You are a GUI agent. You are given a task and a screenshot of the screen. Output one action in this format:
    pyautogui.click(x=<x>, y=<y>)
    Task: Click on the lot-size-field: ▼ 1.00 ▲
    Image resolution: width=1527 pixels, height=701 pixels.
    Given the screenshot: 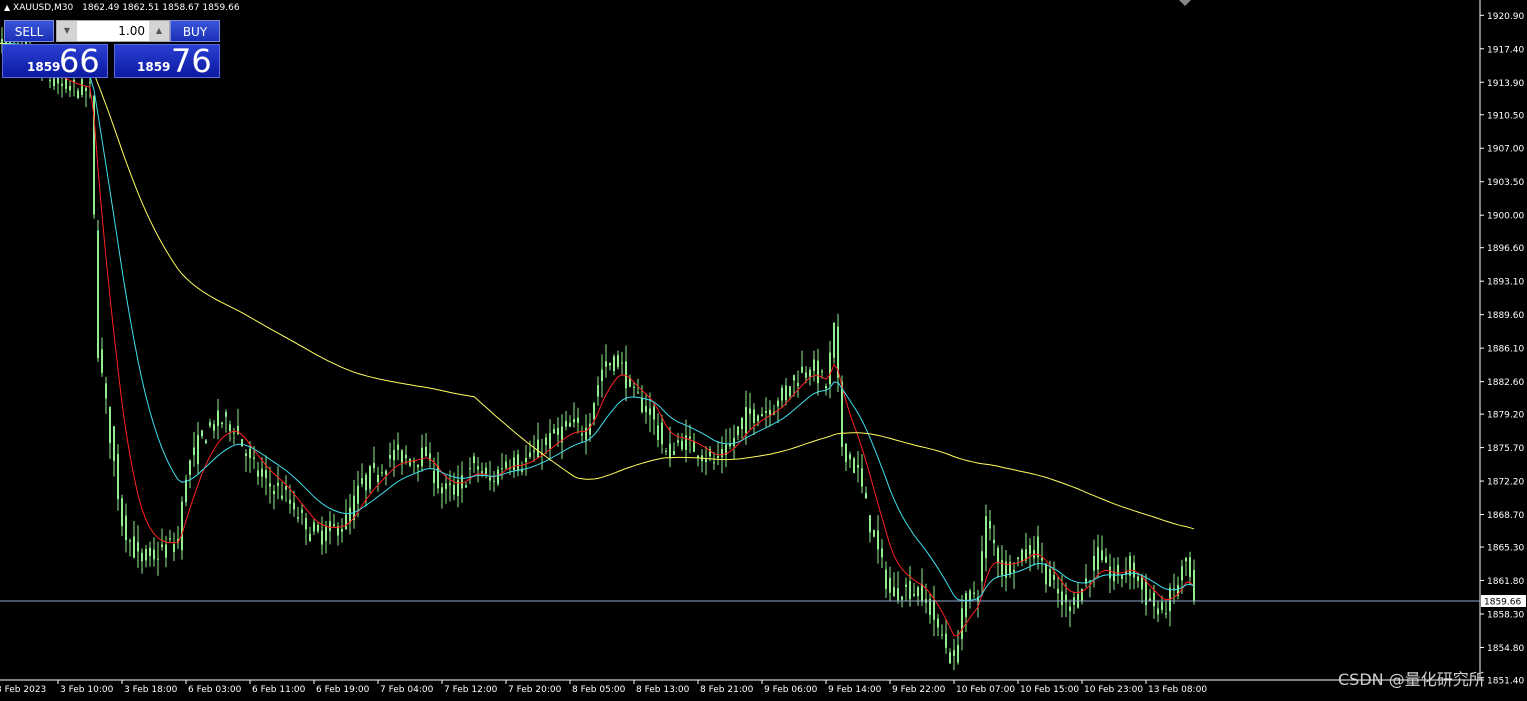 What is the action you would take?
    pyautogui.click(x=113, y=31)
    